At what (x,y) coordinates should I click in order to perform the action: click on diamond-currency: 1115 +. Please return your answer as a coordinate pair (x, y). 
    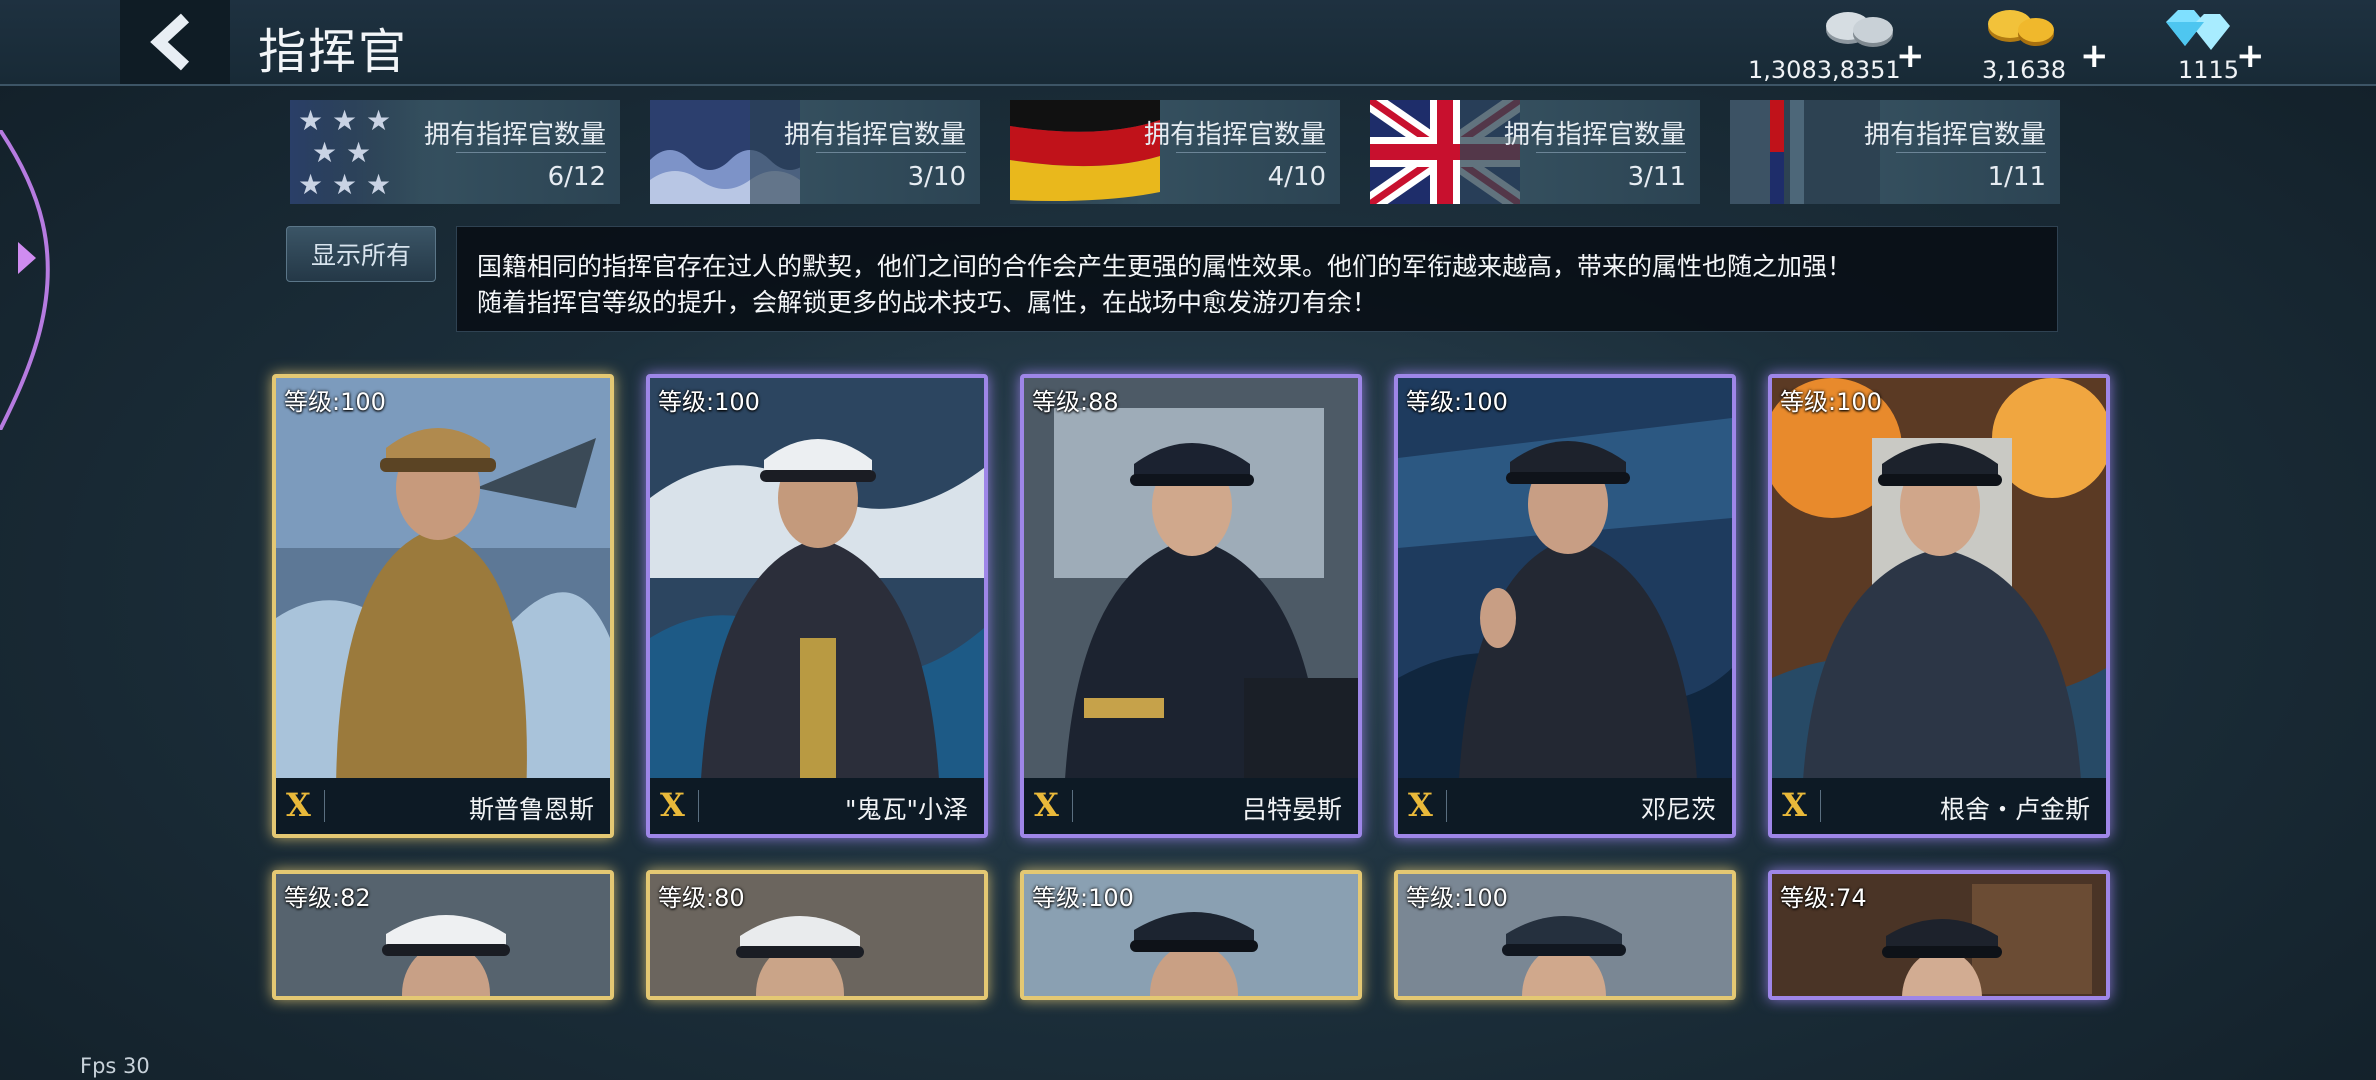
    Looking at the image, I should click on (2207, 44).